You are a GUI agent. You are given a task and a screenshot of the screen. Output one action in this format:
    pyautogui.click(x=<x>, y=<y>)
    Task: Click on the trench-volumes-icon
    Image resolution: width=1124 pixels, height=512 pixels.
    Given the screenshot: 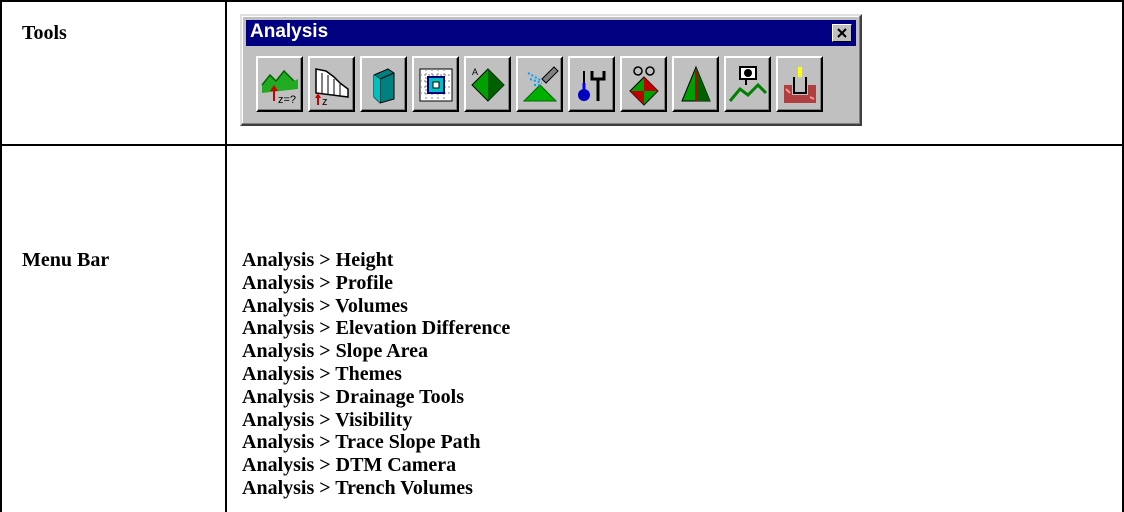 What is the action you would take?
    pyautogui.click(x=800, y=85)
    